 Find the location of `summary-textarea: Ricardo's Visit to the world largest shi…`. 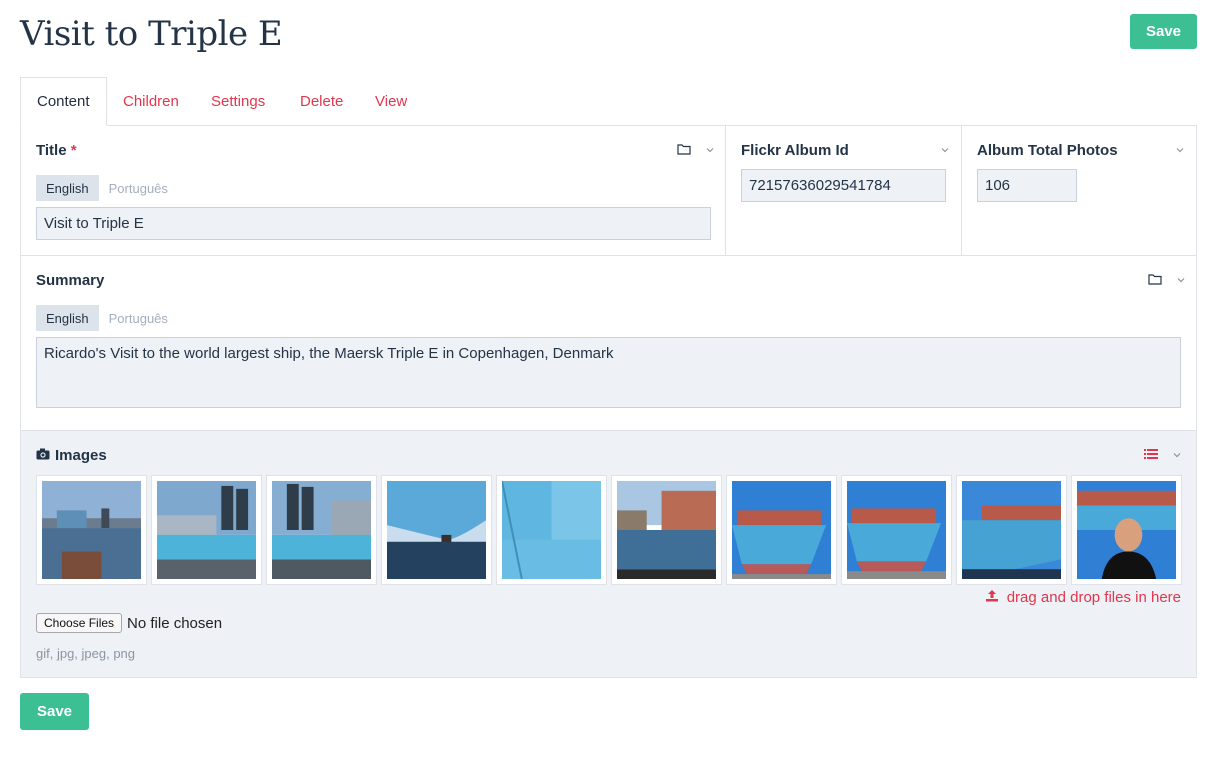

summary-textarea: Ricardo's Visit to the world largest shi… is located at coordinates (608, 372).